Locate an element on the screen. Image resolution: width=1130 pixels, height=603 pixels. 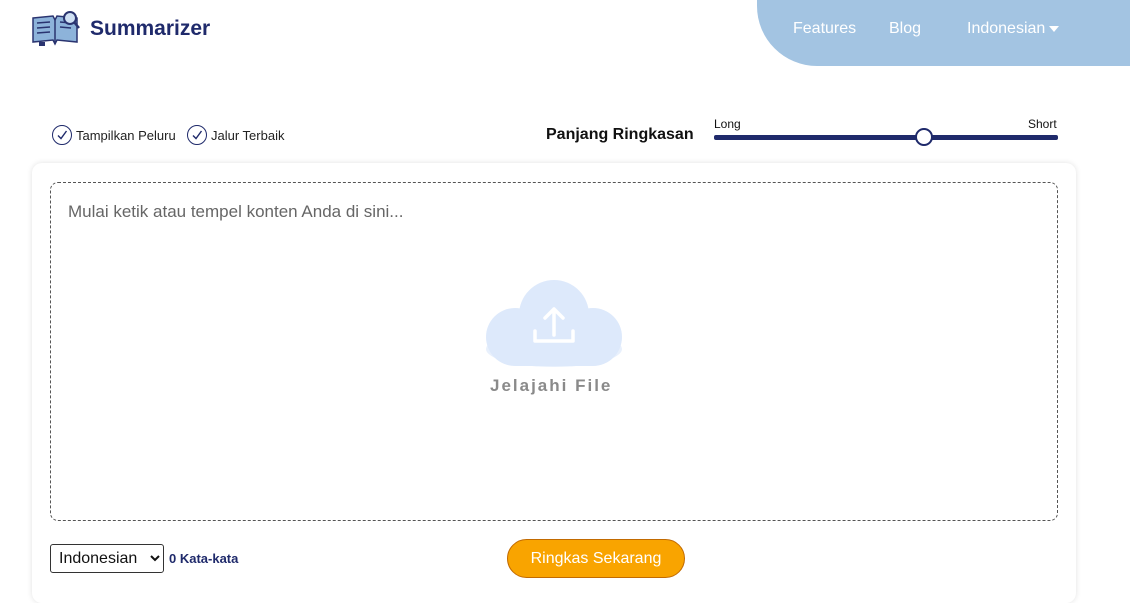
show-bullets-toggle: Tampilkan Peluru is located at coordinates (114, 135).